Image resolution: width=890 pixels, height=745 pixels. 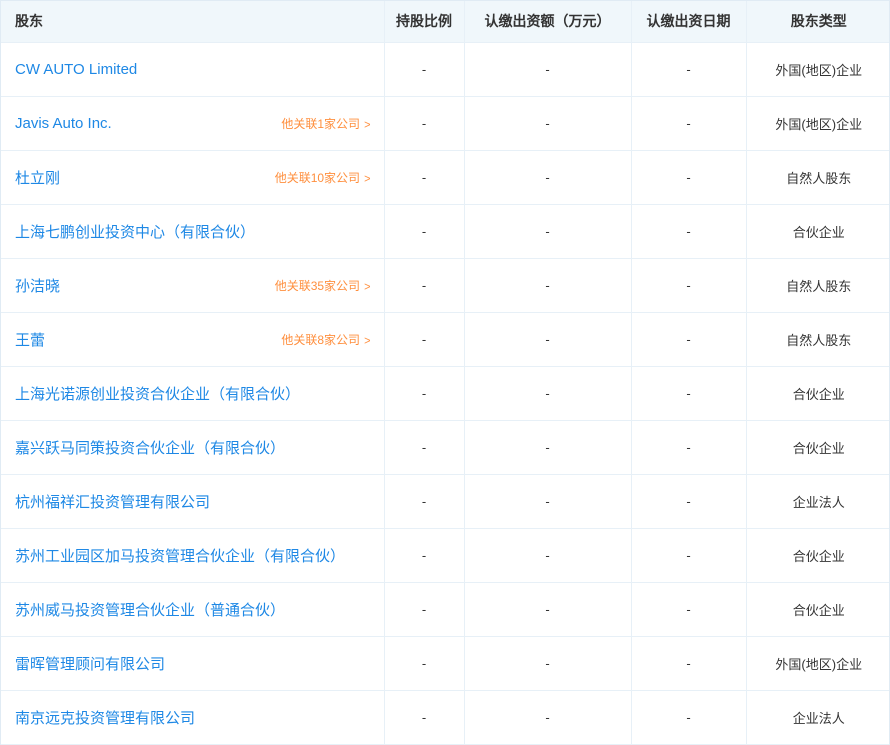 I want to click on related-companies-link: 他关联1家公司 >, so click(x=325, y=123).